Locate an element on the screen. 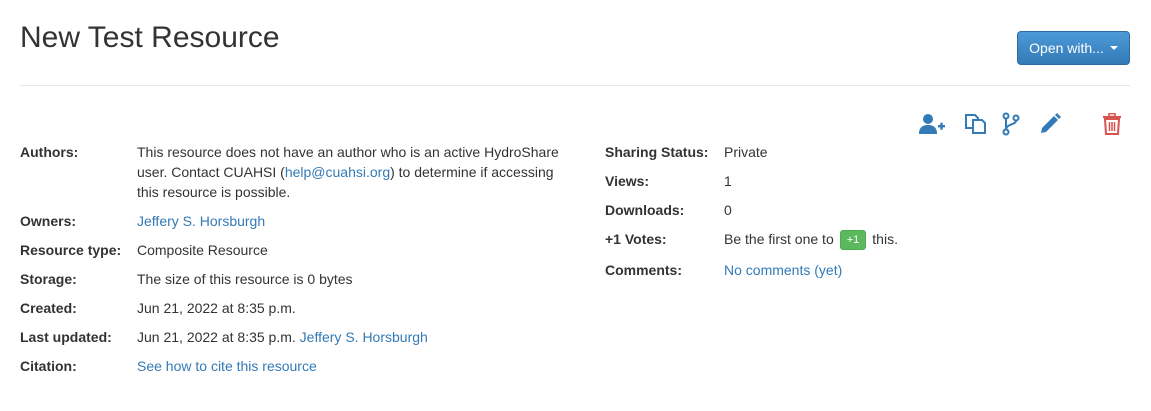 The width and height of the screenshot is (1151, 411). resource-type-label: Resource type: is located at coordinates (71, 250).